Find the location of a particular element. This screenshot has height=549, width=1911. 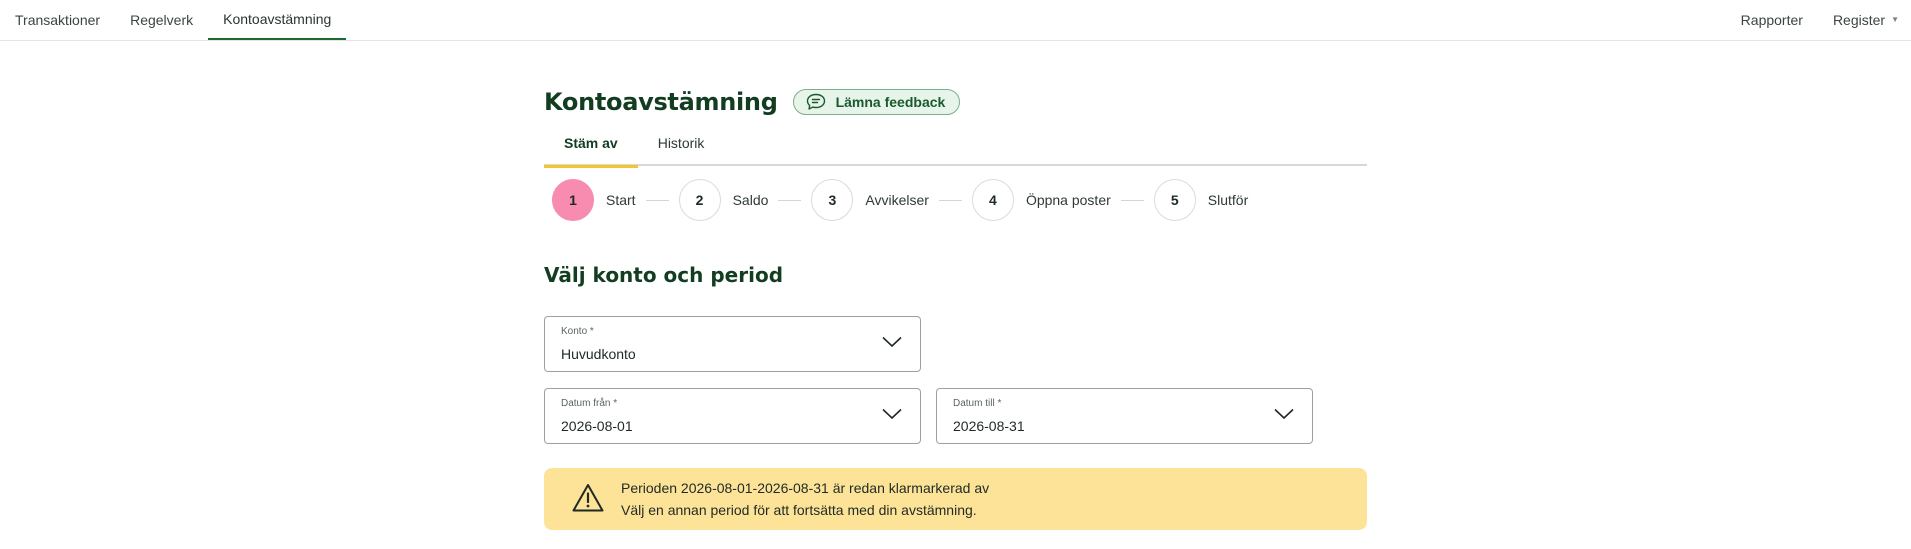

caret-down-icon: ▼ is located at coordinates (1895, 19).